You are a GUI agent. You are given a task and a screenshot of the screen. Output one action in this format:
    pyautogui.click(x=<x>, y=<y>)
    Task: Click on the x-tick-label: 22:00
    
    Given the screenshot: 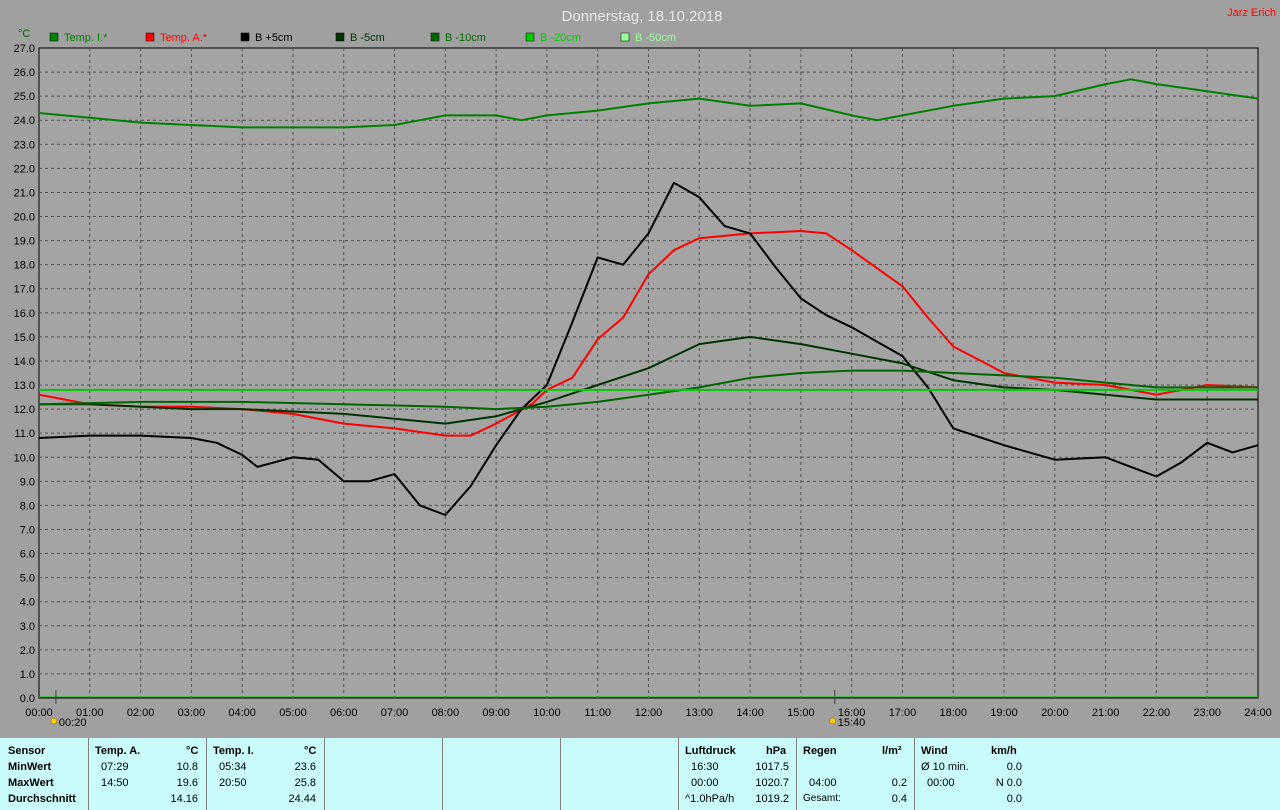 What is the action you would take?
    pyautogui.click(x=1157, y=713)
    